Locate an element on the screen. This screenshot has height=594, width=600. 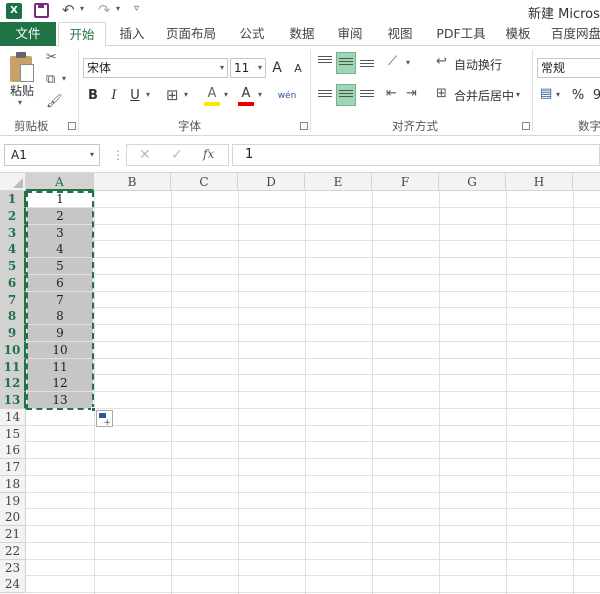
phonetic-guide-button: wén is located at coordinates (287, 96).